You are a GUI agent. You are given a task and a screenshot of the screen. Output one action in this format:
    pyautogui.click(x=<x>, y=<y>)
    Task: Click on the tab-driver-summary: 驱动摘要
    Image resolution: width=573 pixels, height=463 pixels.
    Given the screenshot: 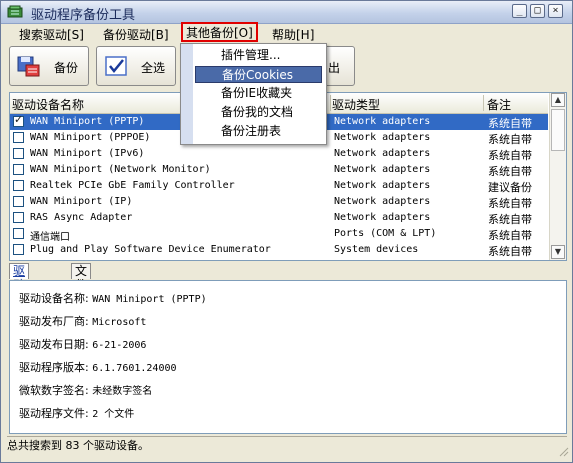 What is the action you would take?
    pyautogui.click(x=19, y=291)
    